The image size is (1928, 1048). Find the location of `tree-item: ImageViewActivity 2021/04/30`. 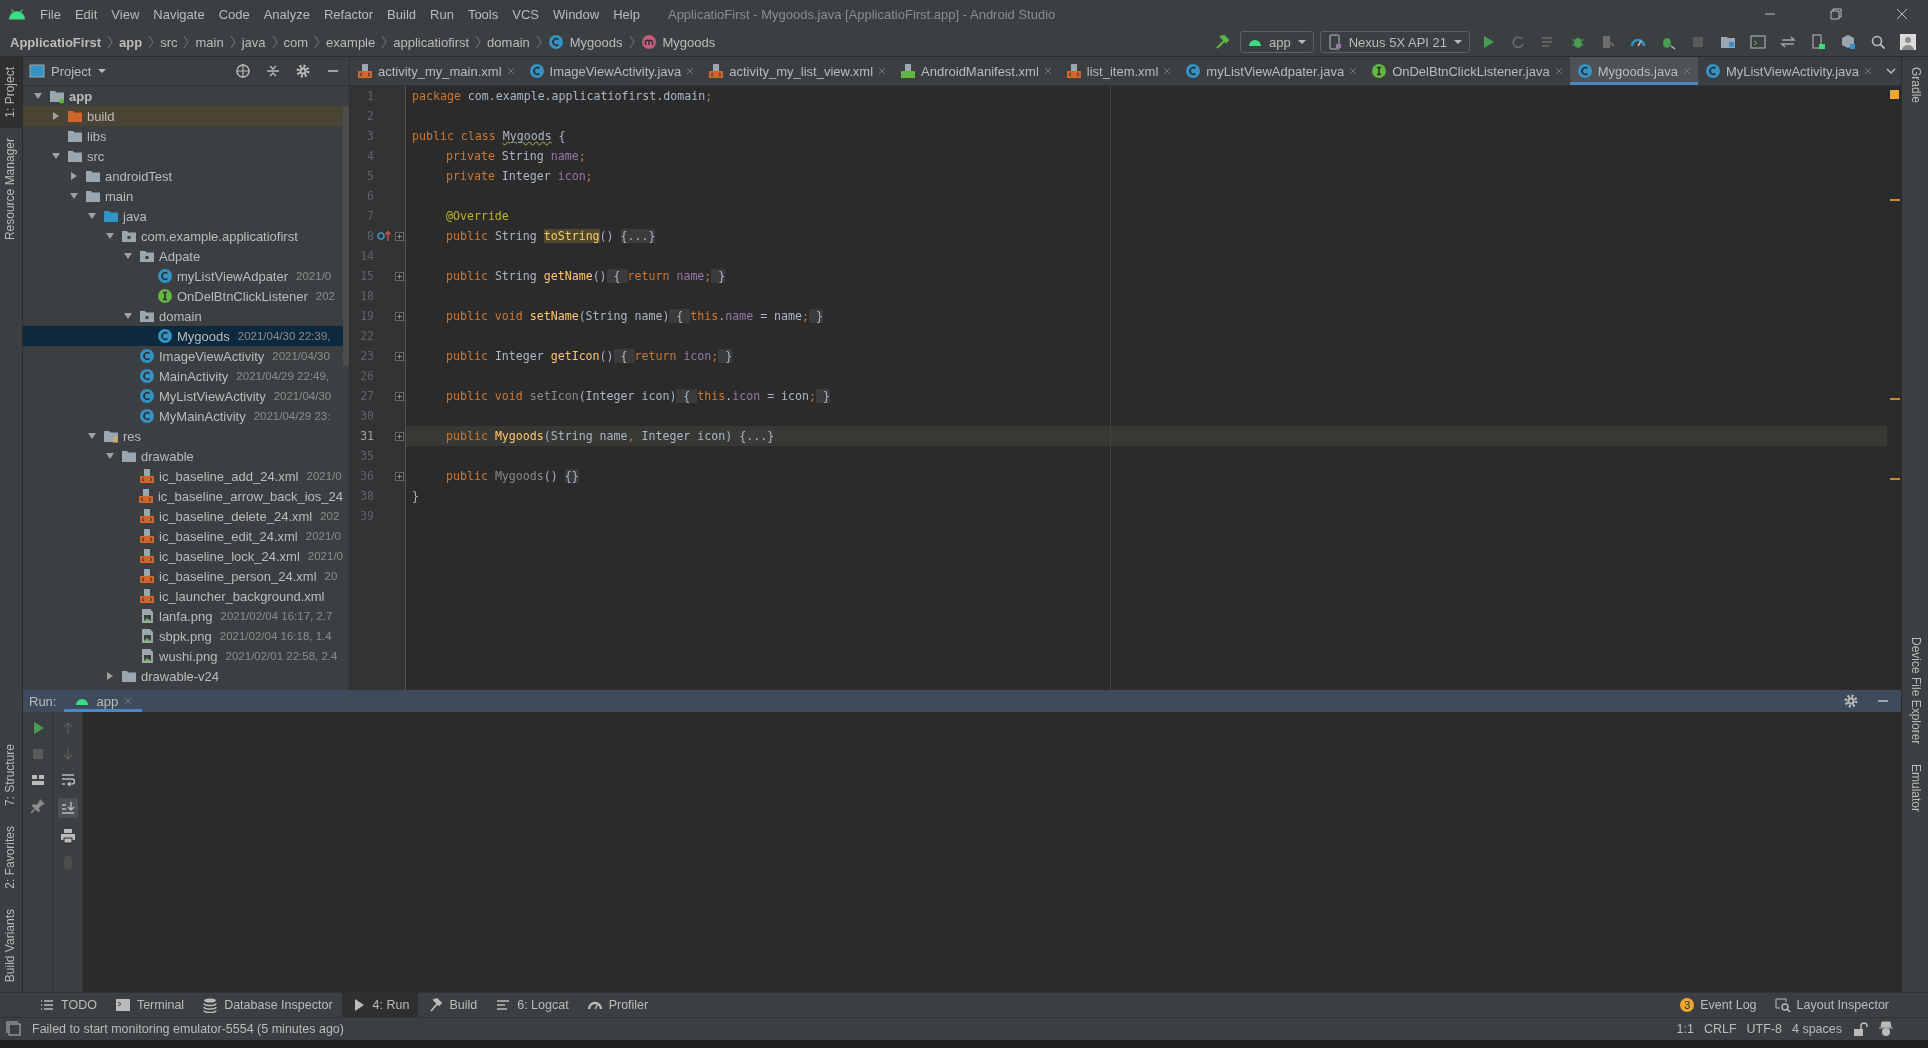

tree-item: ImageViewActivity 2021/04/30 is located at coordinates (183, 356).